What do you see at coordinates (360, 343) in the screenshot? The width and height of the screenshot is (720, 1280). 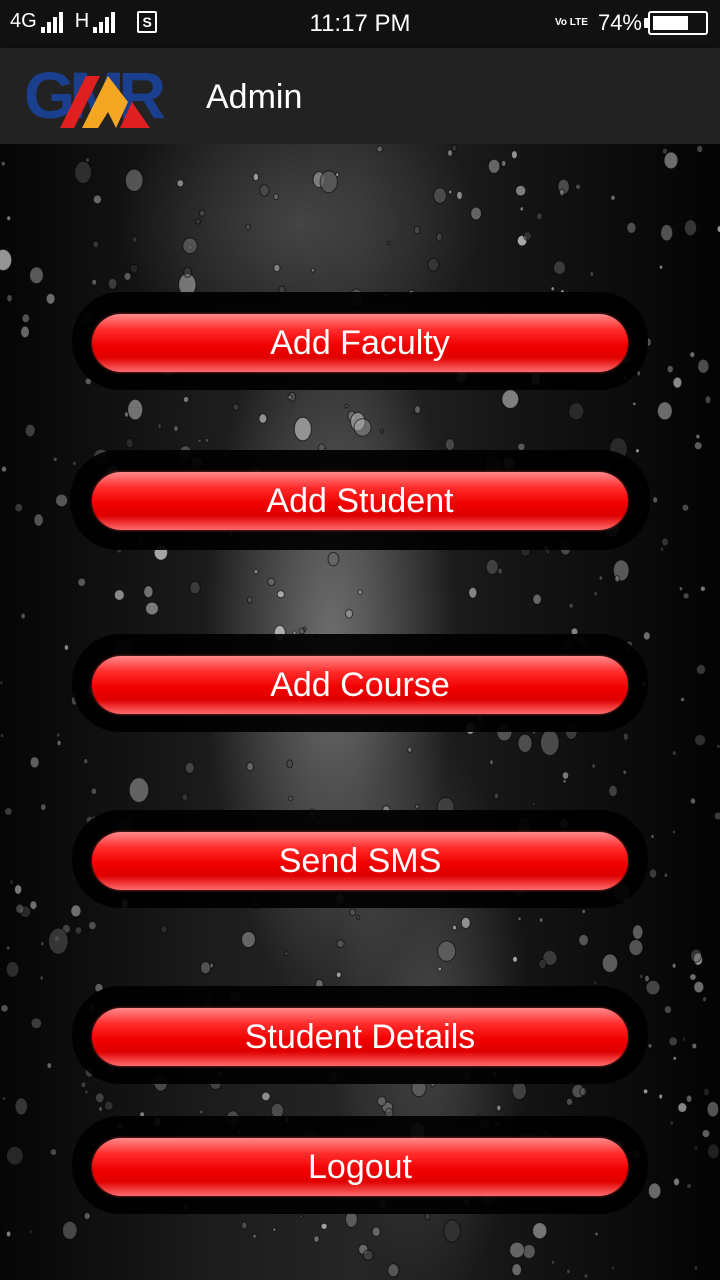 I see `add-faculty-button: Add Faculty` at bounding box center [360, 343].